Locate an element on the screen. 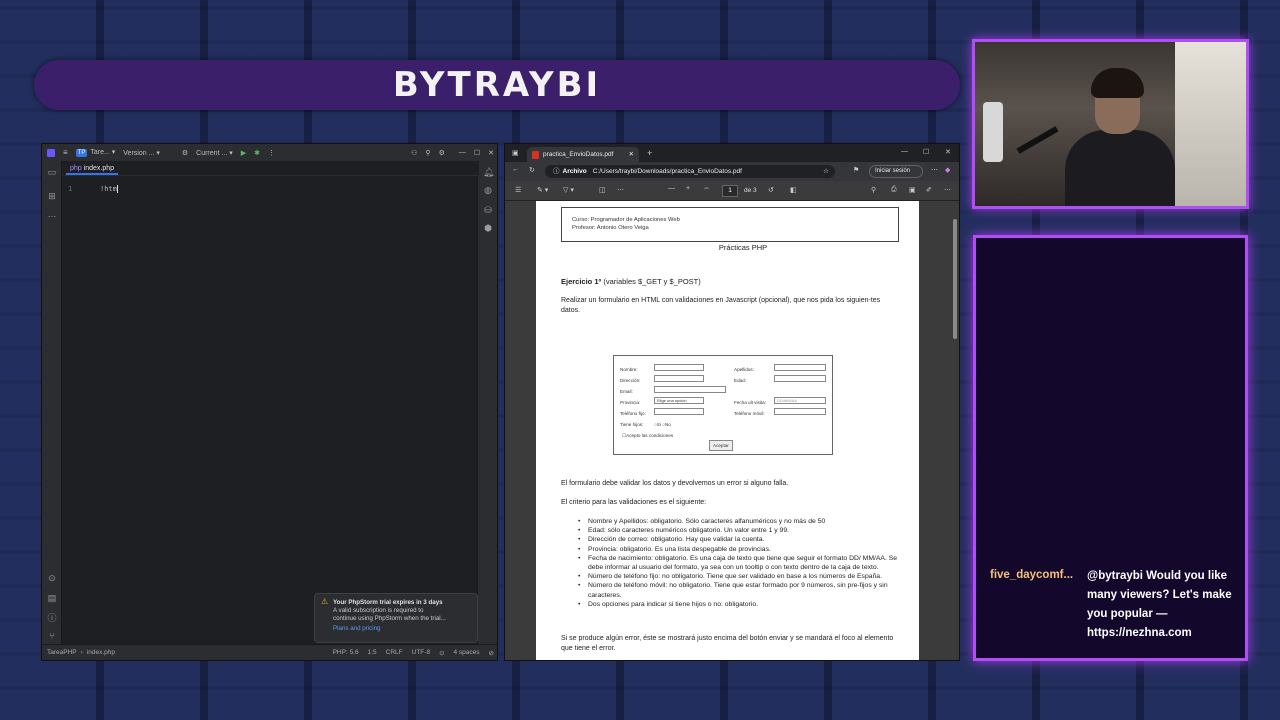  draw-icon: ✎ ▾ is located at coordinates (542, 190).